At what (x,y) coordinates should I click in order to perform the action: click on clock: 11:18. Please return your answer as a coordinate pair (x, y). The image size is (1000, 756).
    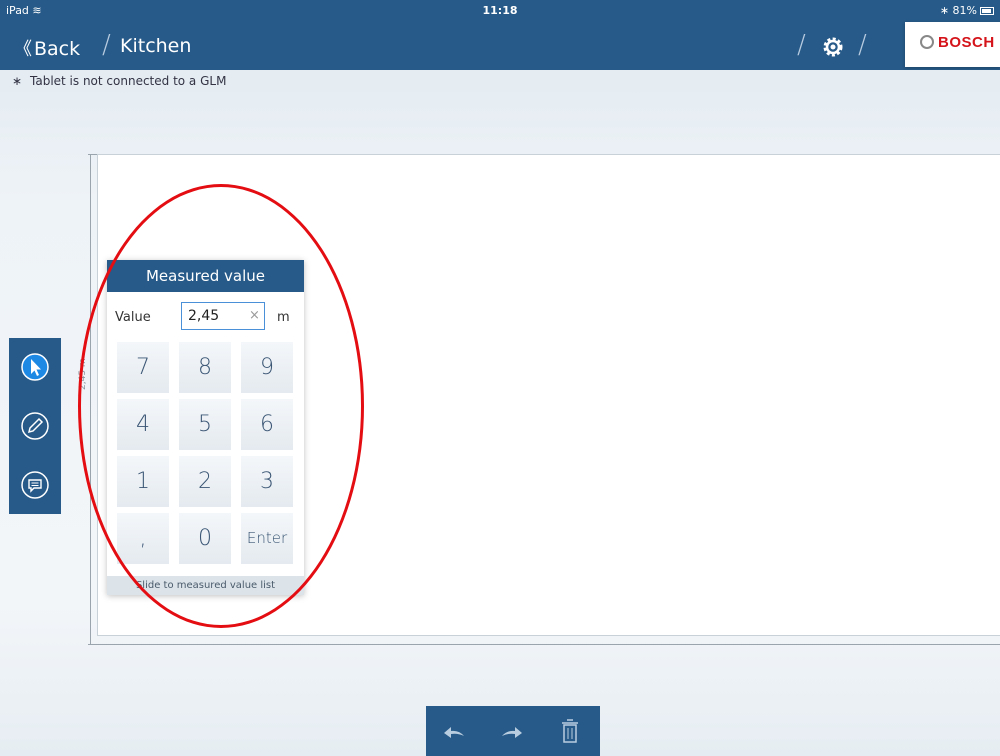
    Looking at the image, I should click on (500, 10).